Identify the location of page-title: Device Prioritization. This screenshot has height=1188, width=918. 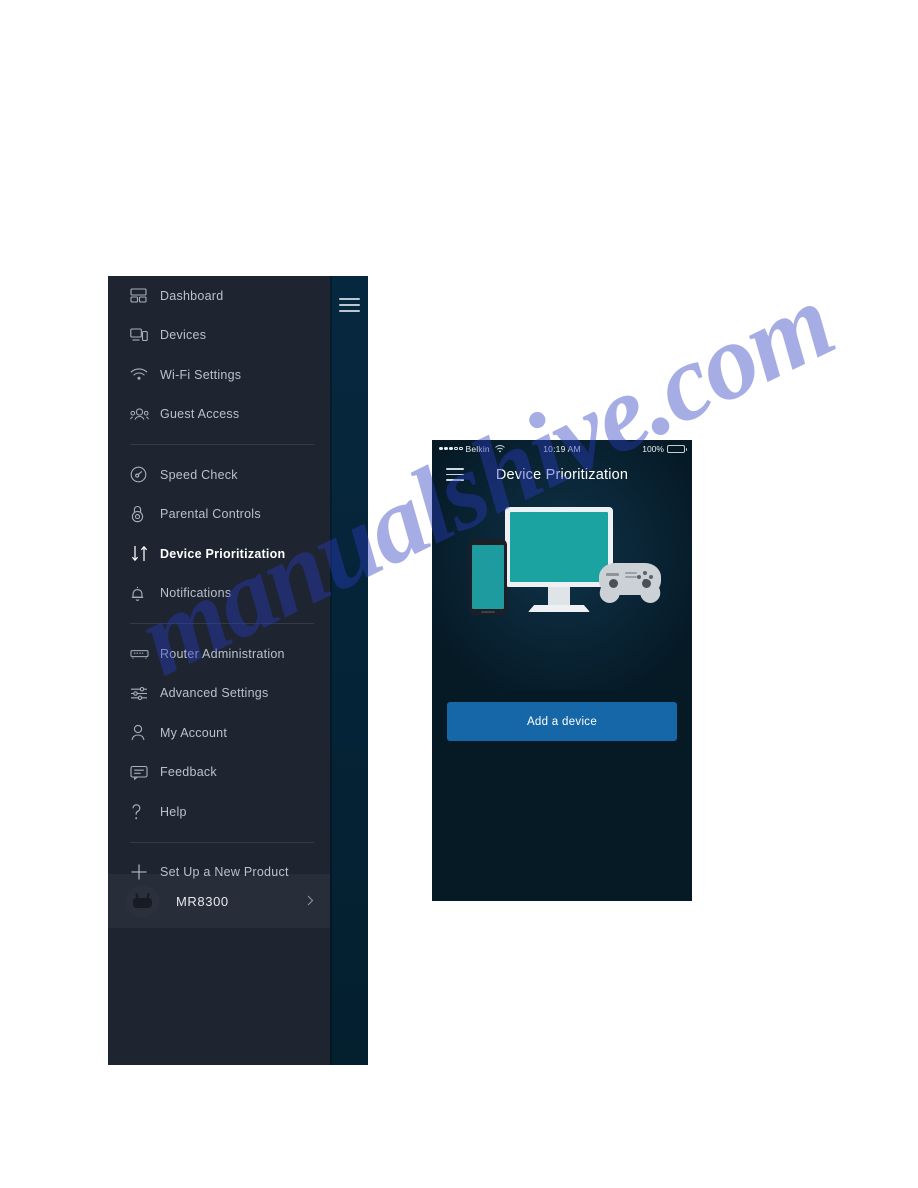
(562, 475).